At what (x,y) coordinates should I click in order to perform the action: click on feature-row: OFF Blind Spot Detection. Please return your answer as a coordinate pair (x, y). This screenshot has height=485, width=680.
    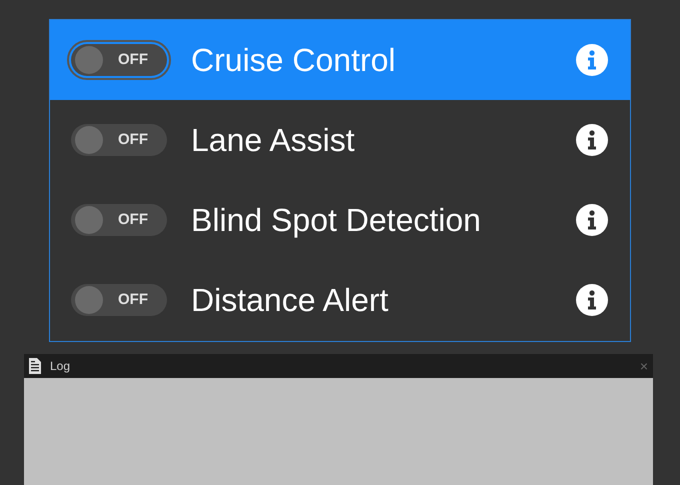
    Looking at the image, I should click on (340, 220).